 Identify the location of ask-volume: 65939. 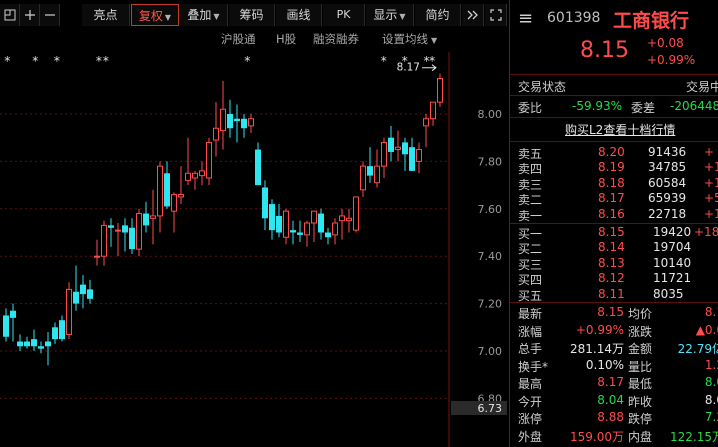
(667, 198).